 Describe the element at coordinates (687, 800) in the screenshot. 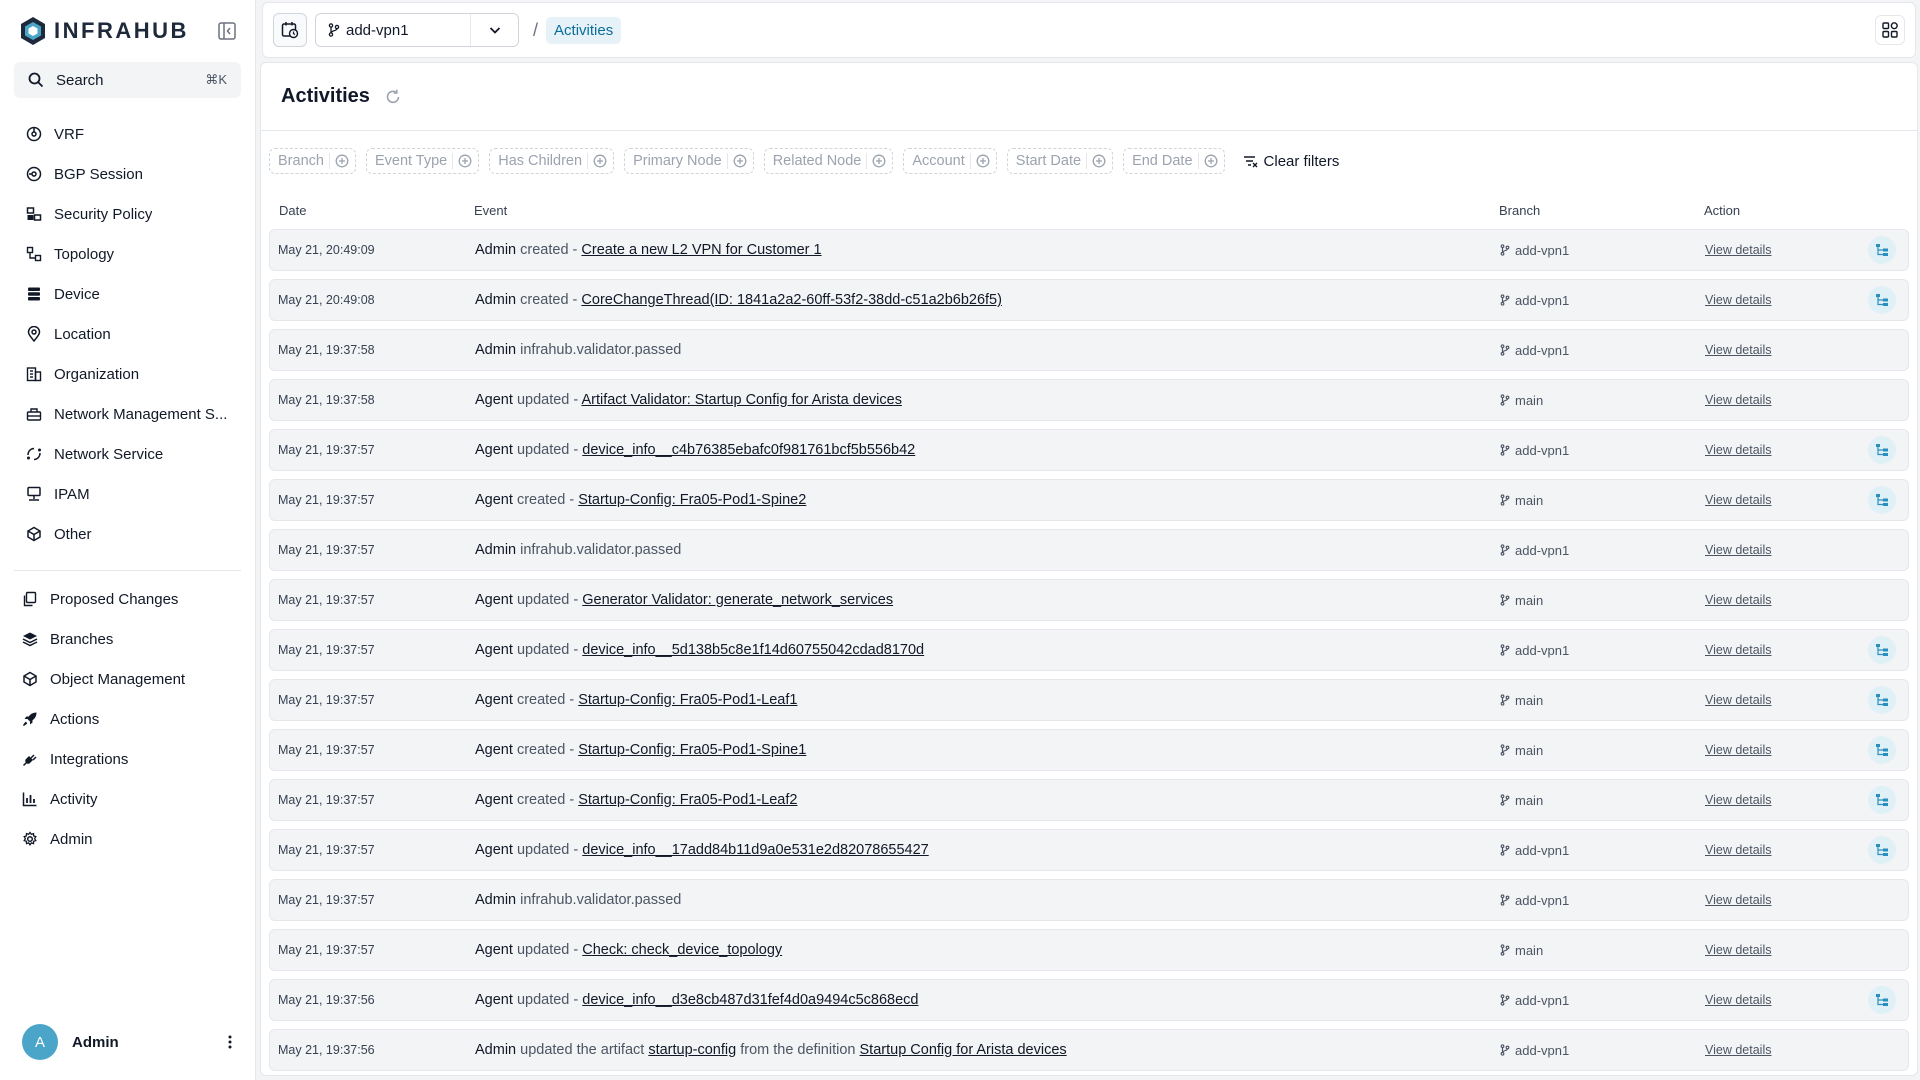

I see `event-object-link: Startup-Config: Fra05-Pod1-Leaf2` at that location.